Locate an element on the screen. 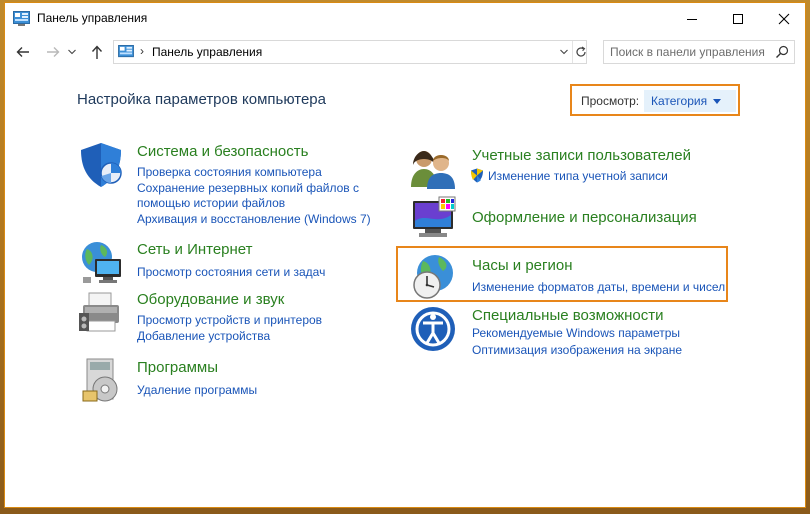  uac-shield-icon is located at coordinates (477, 175).